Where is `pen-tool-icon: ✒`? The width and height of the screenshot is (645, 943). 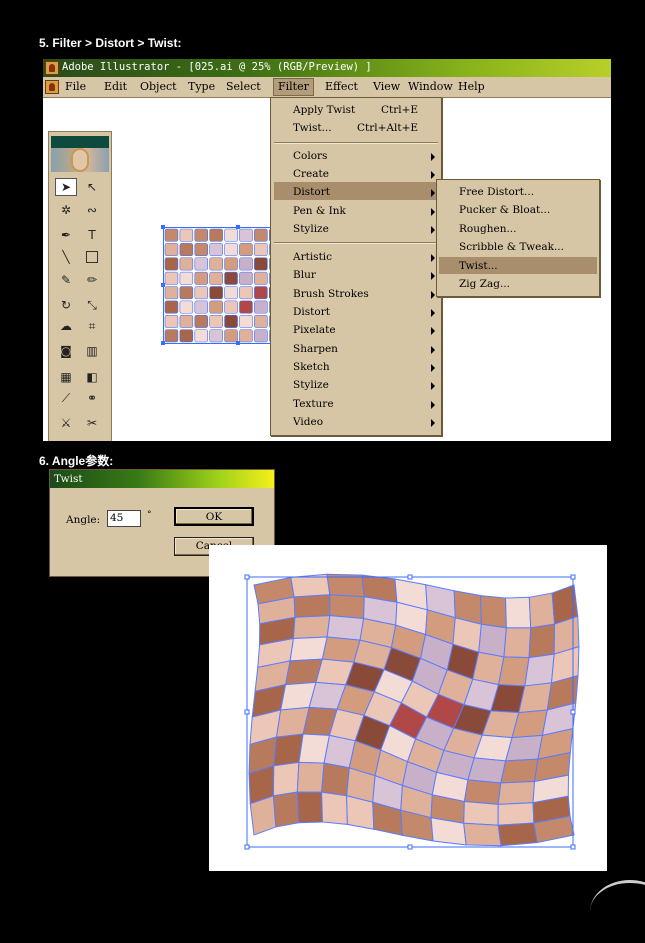
pen-tool-icon: ✒ is located at coordinates (66, 235).